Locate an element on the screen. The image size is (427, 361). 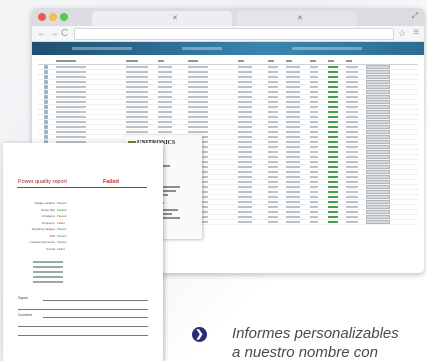
header-decoration is located at coordinates (327, 48).